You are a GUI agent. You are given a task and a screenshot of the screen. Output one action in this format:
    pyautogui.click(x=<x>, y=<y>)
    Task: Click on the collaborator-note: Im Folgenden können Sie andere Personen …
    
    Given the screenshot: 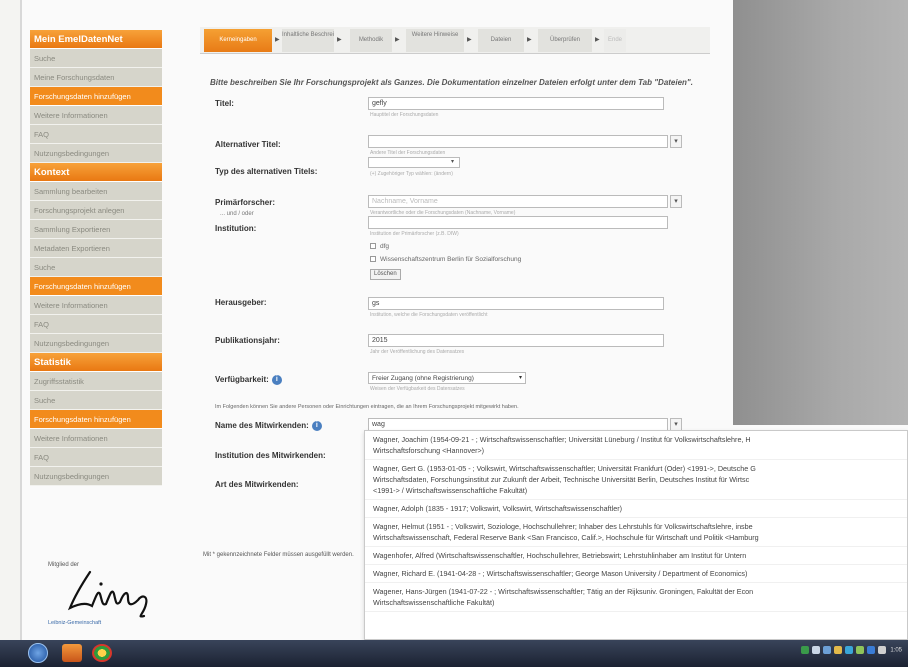 What is the action you would take?
    pyautogui.click(x=367, y=407)
    